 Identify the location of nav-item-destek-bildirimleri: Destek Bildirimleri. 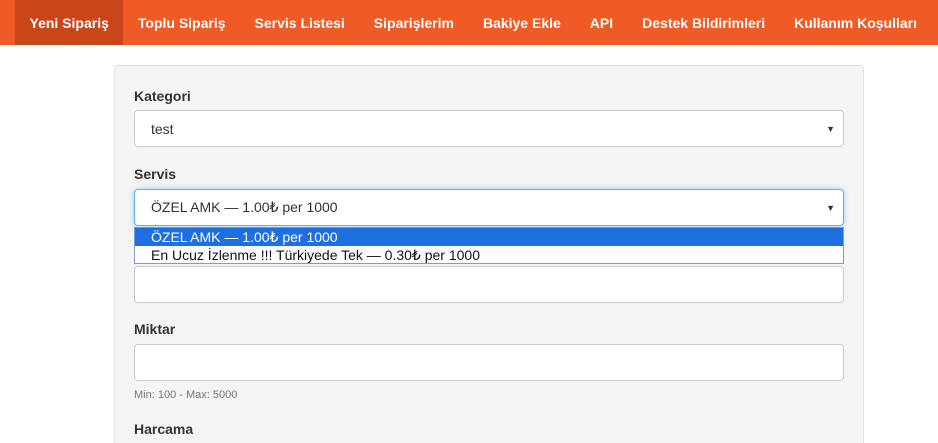
(704, 22).